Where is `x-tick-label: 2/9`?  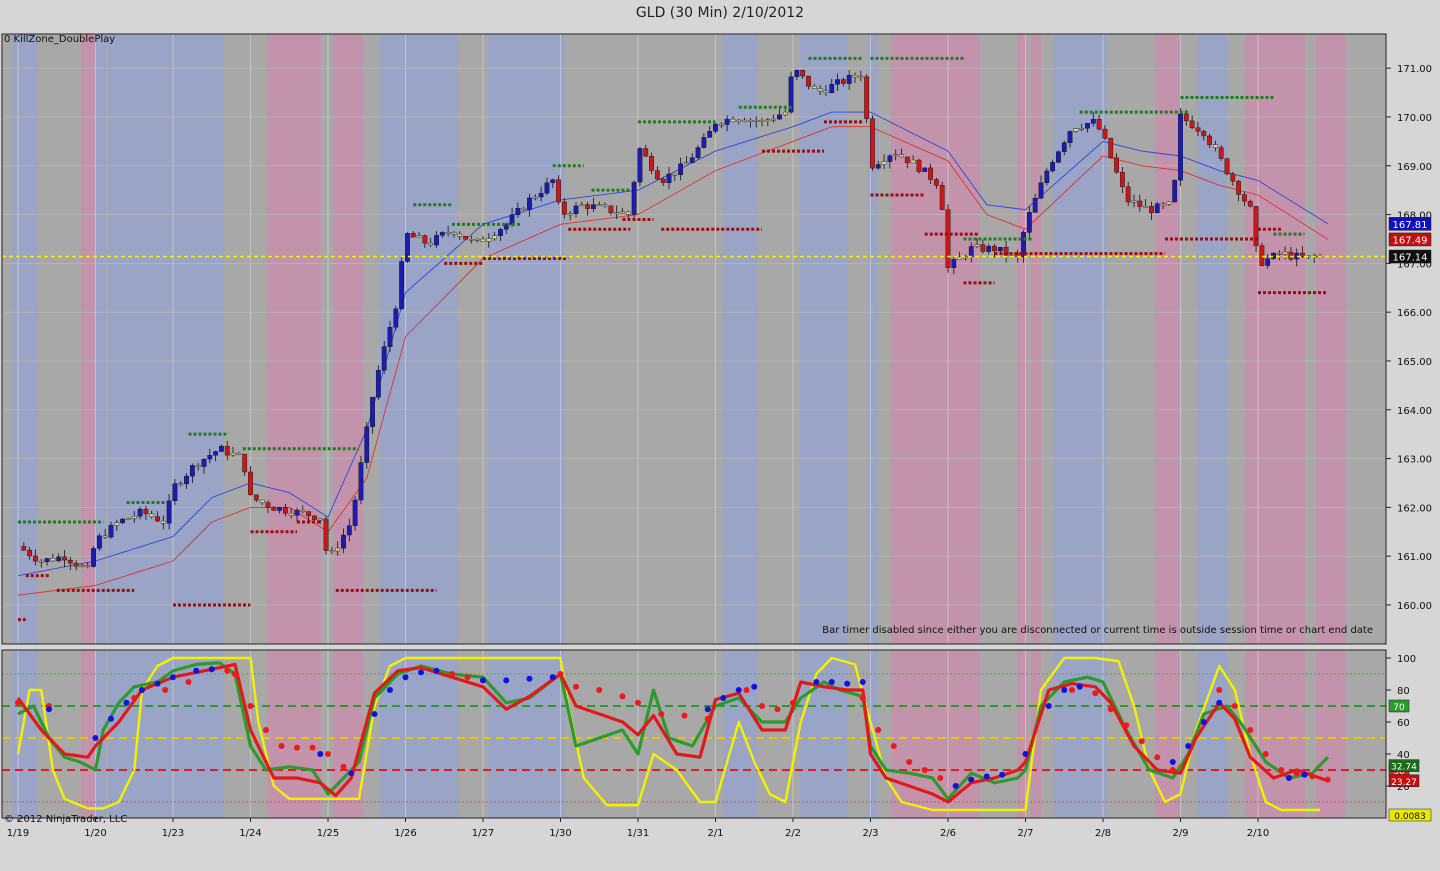 x-tick-label: 2/9 is located at coordinates (1180, 833).